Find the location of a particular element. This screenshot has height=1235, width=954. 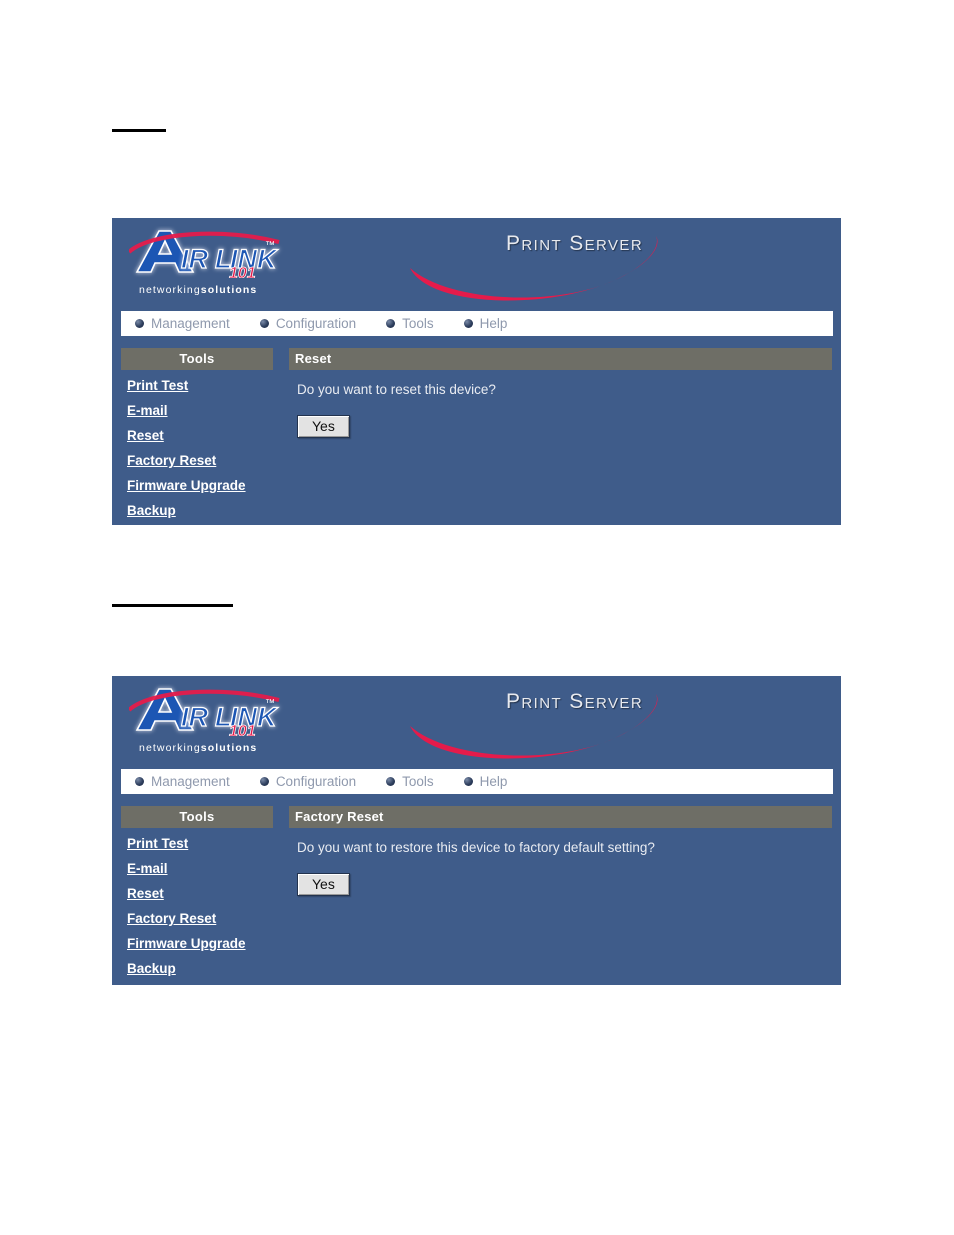

reset-section-heading-rule is located at coordinates (139, 130).